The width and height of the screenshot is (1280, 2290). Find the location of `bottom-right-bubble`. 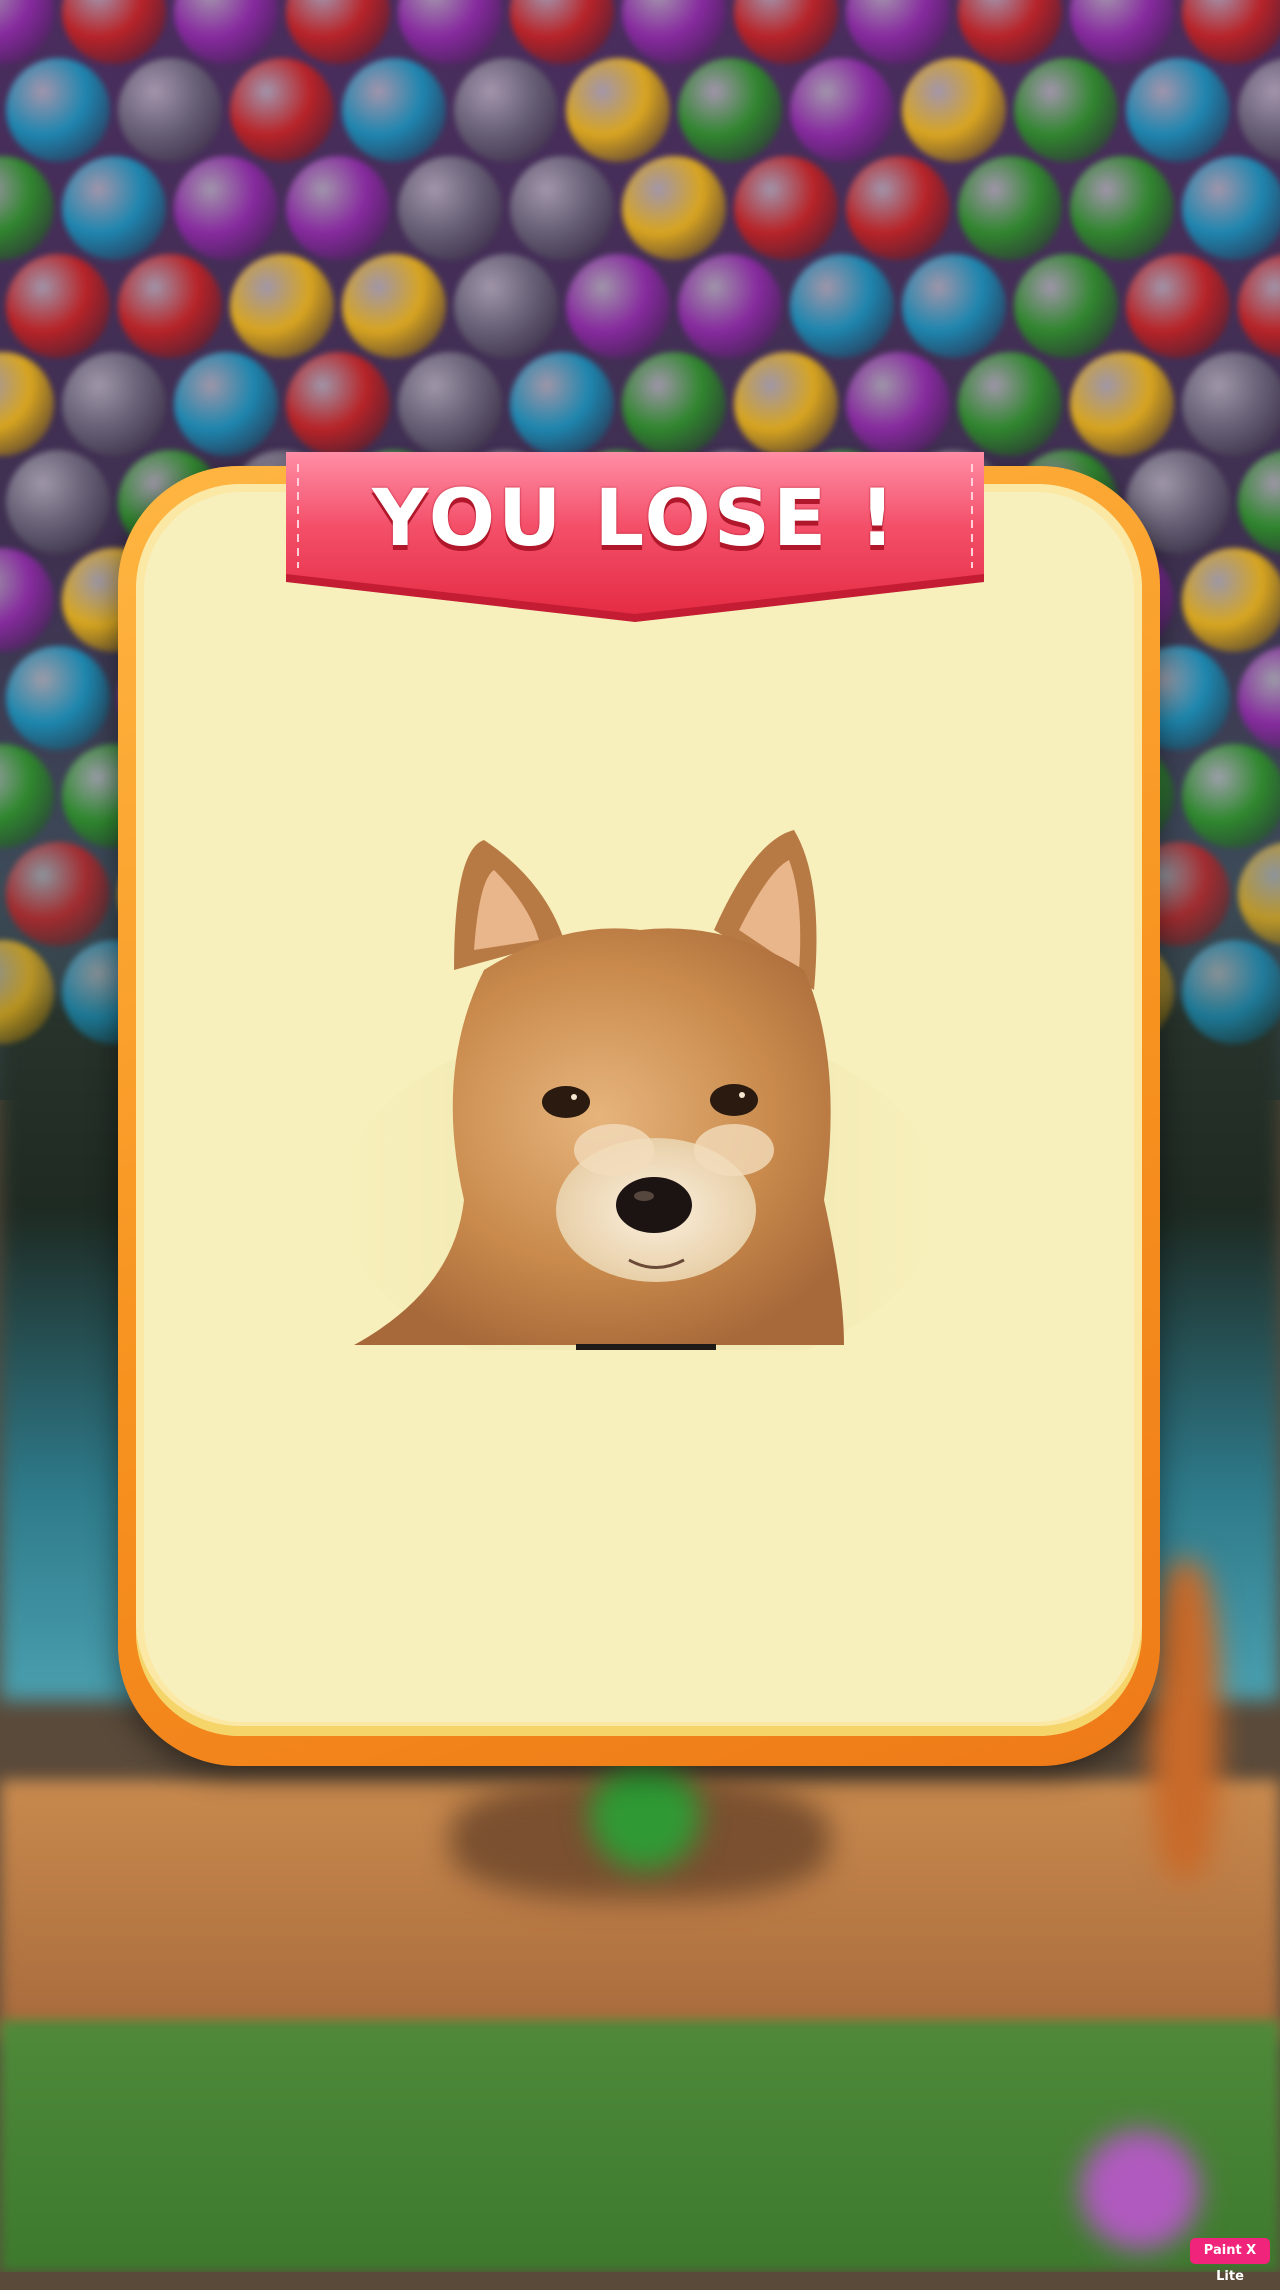

bottom-right-bubble is located at coordinates (1140, 2190).